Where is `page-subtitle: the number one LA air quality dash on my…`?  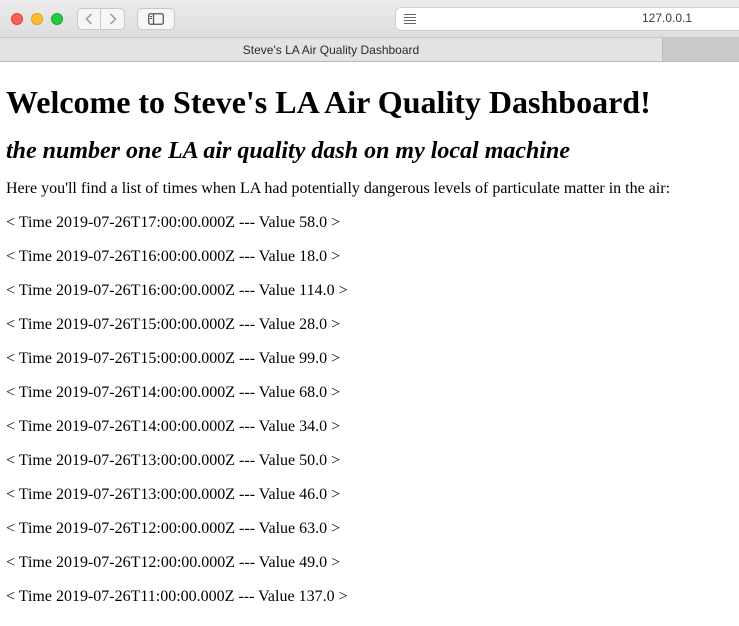 page-subtitle: the number one LA air quality dash on my… is located at coordinates (288, 151).